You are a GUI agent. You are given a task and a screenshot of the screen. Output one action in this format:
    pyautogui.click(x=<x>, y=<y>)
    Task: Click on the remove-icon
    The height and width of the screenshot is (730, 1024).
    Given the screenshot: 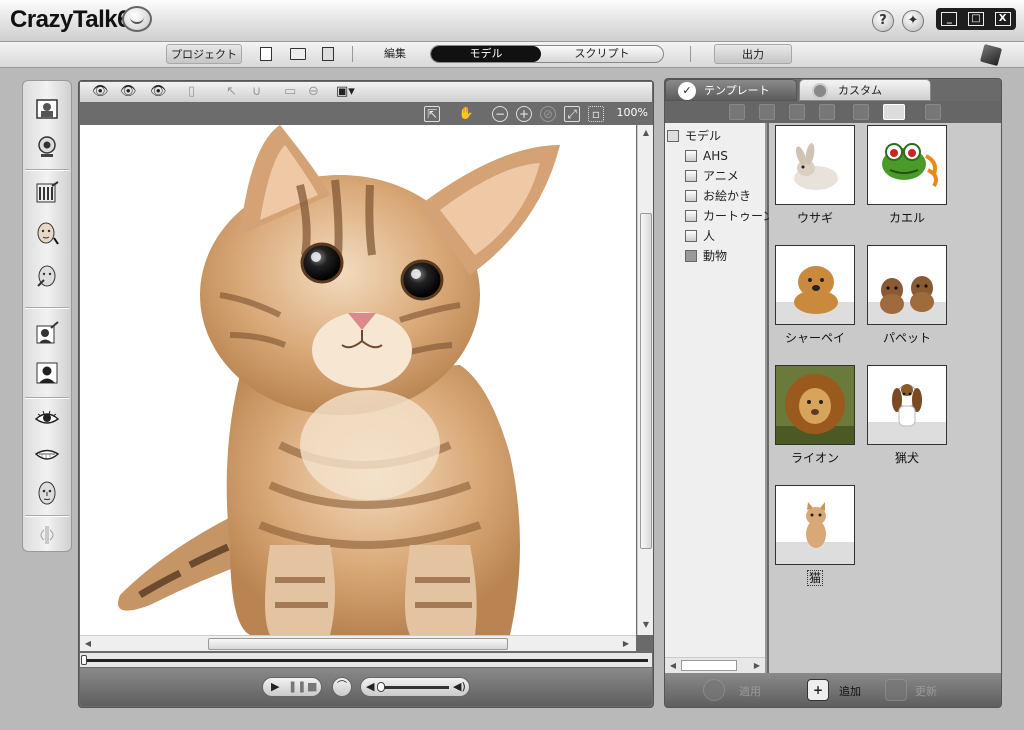 What is the action you would take?
    pyautogui.click(x=861, y=112)
    